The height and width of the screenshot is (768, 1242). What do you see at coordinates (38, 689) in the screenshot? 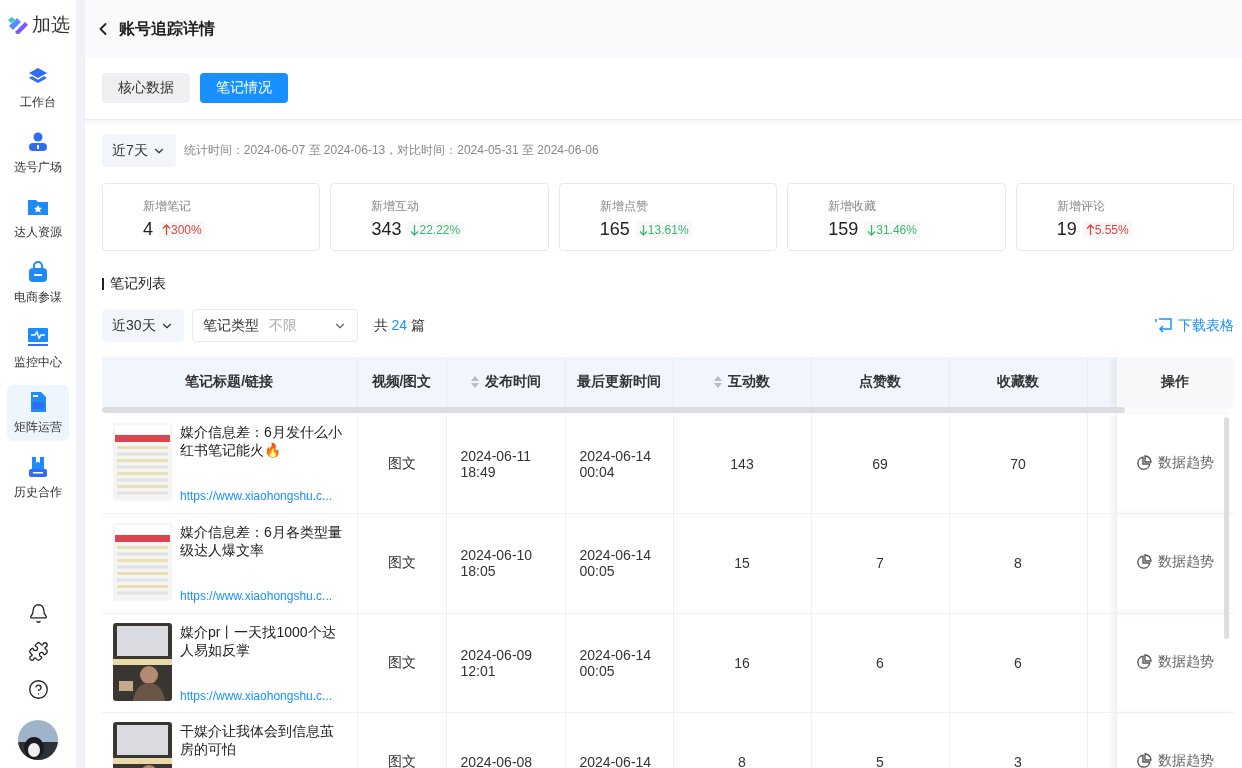
I see `help-icon` at bounding box center [38, 689].